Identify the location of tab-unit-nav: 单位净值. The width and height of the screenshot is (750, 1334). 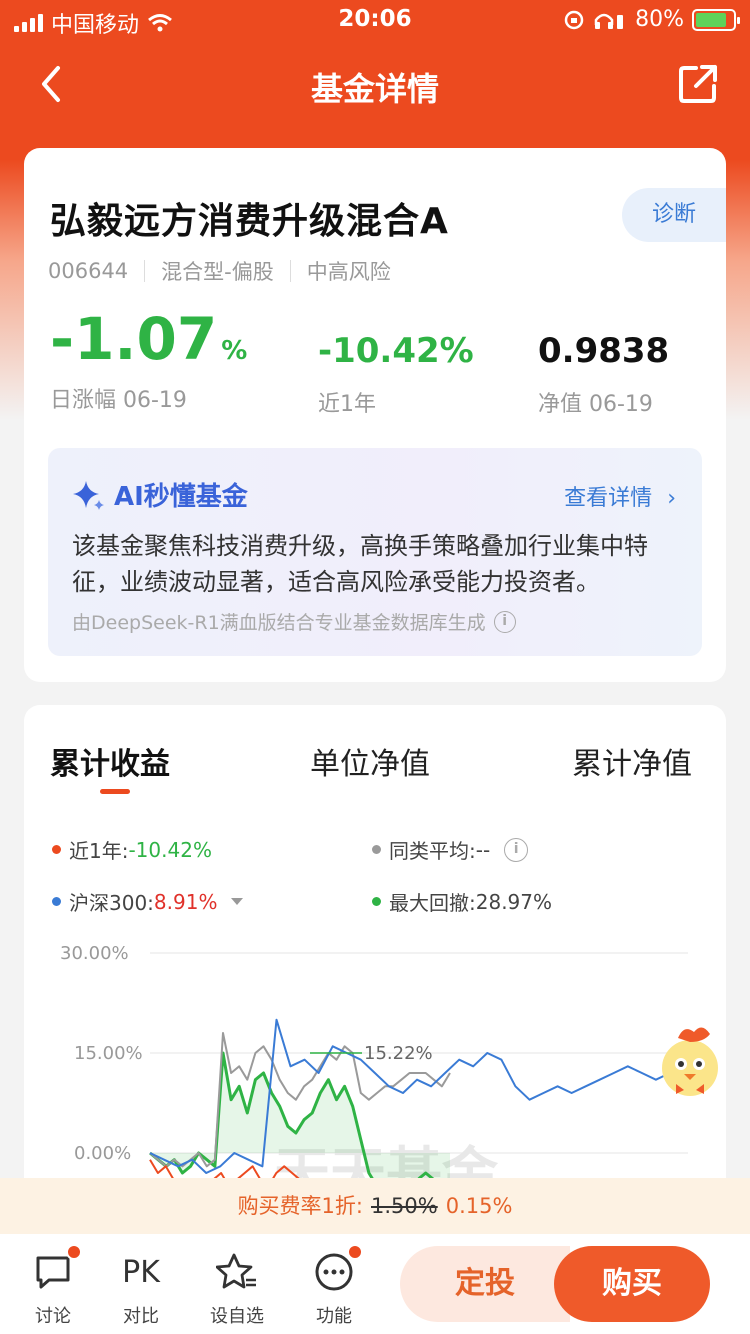
(370, 761).